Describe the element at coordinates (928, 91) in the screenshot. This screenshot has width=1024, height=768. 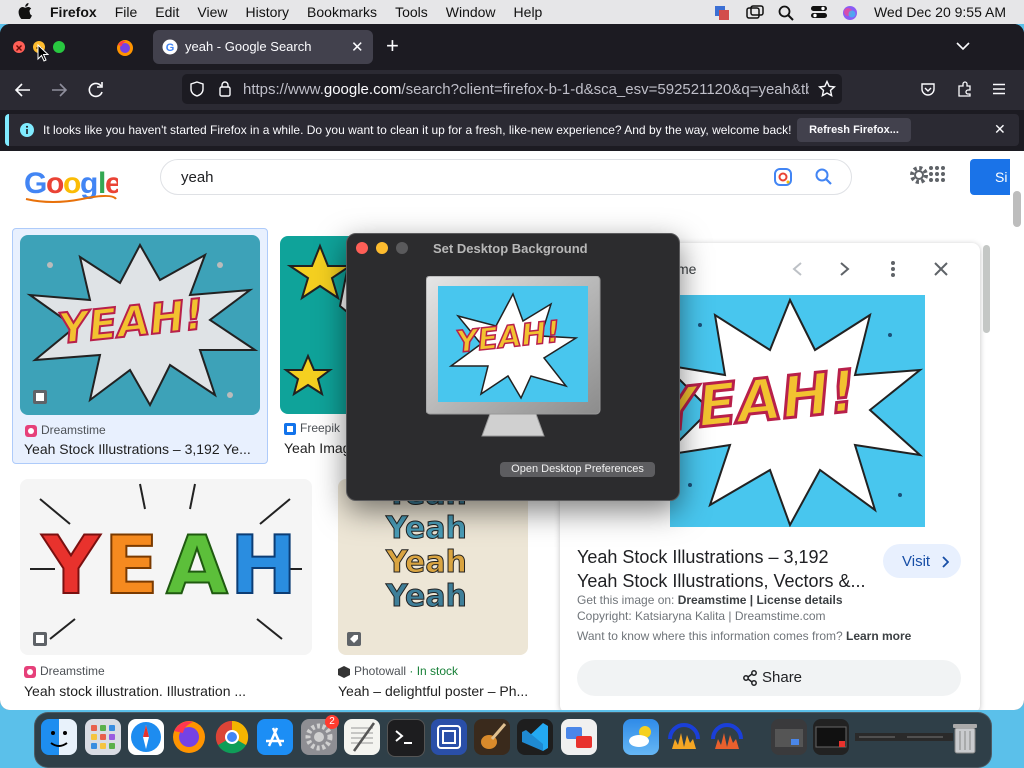
I see `pocket-icon` at that location.